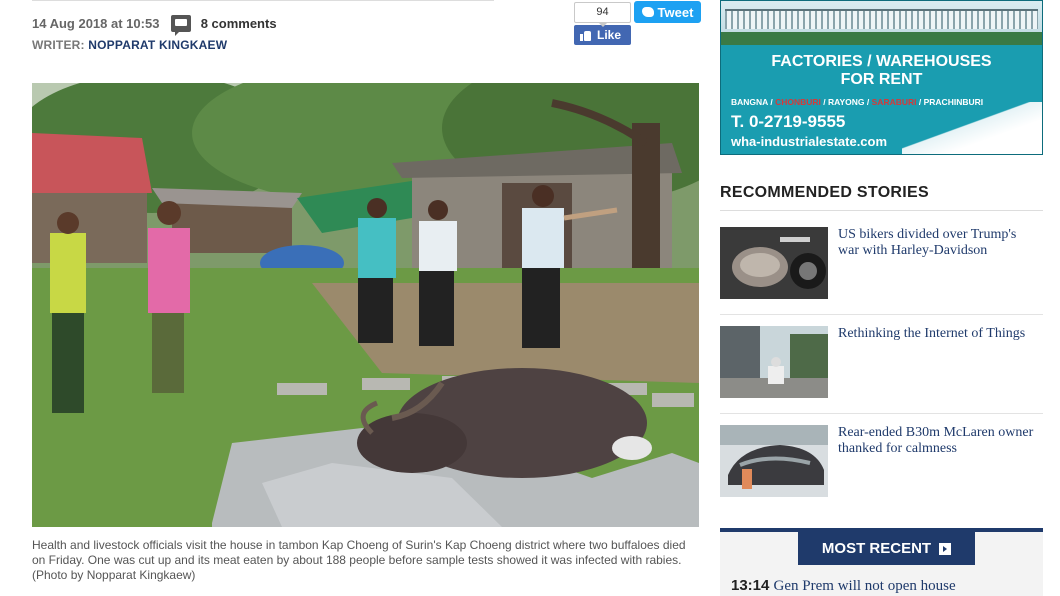 Image resolution: width=1060 pixels, height=596 pixels. I want to click on city-street-photo-icon, so click(774, 362).